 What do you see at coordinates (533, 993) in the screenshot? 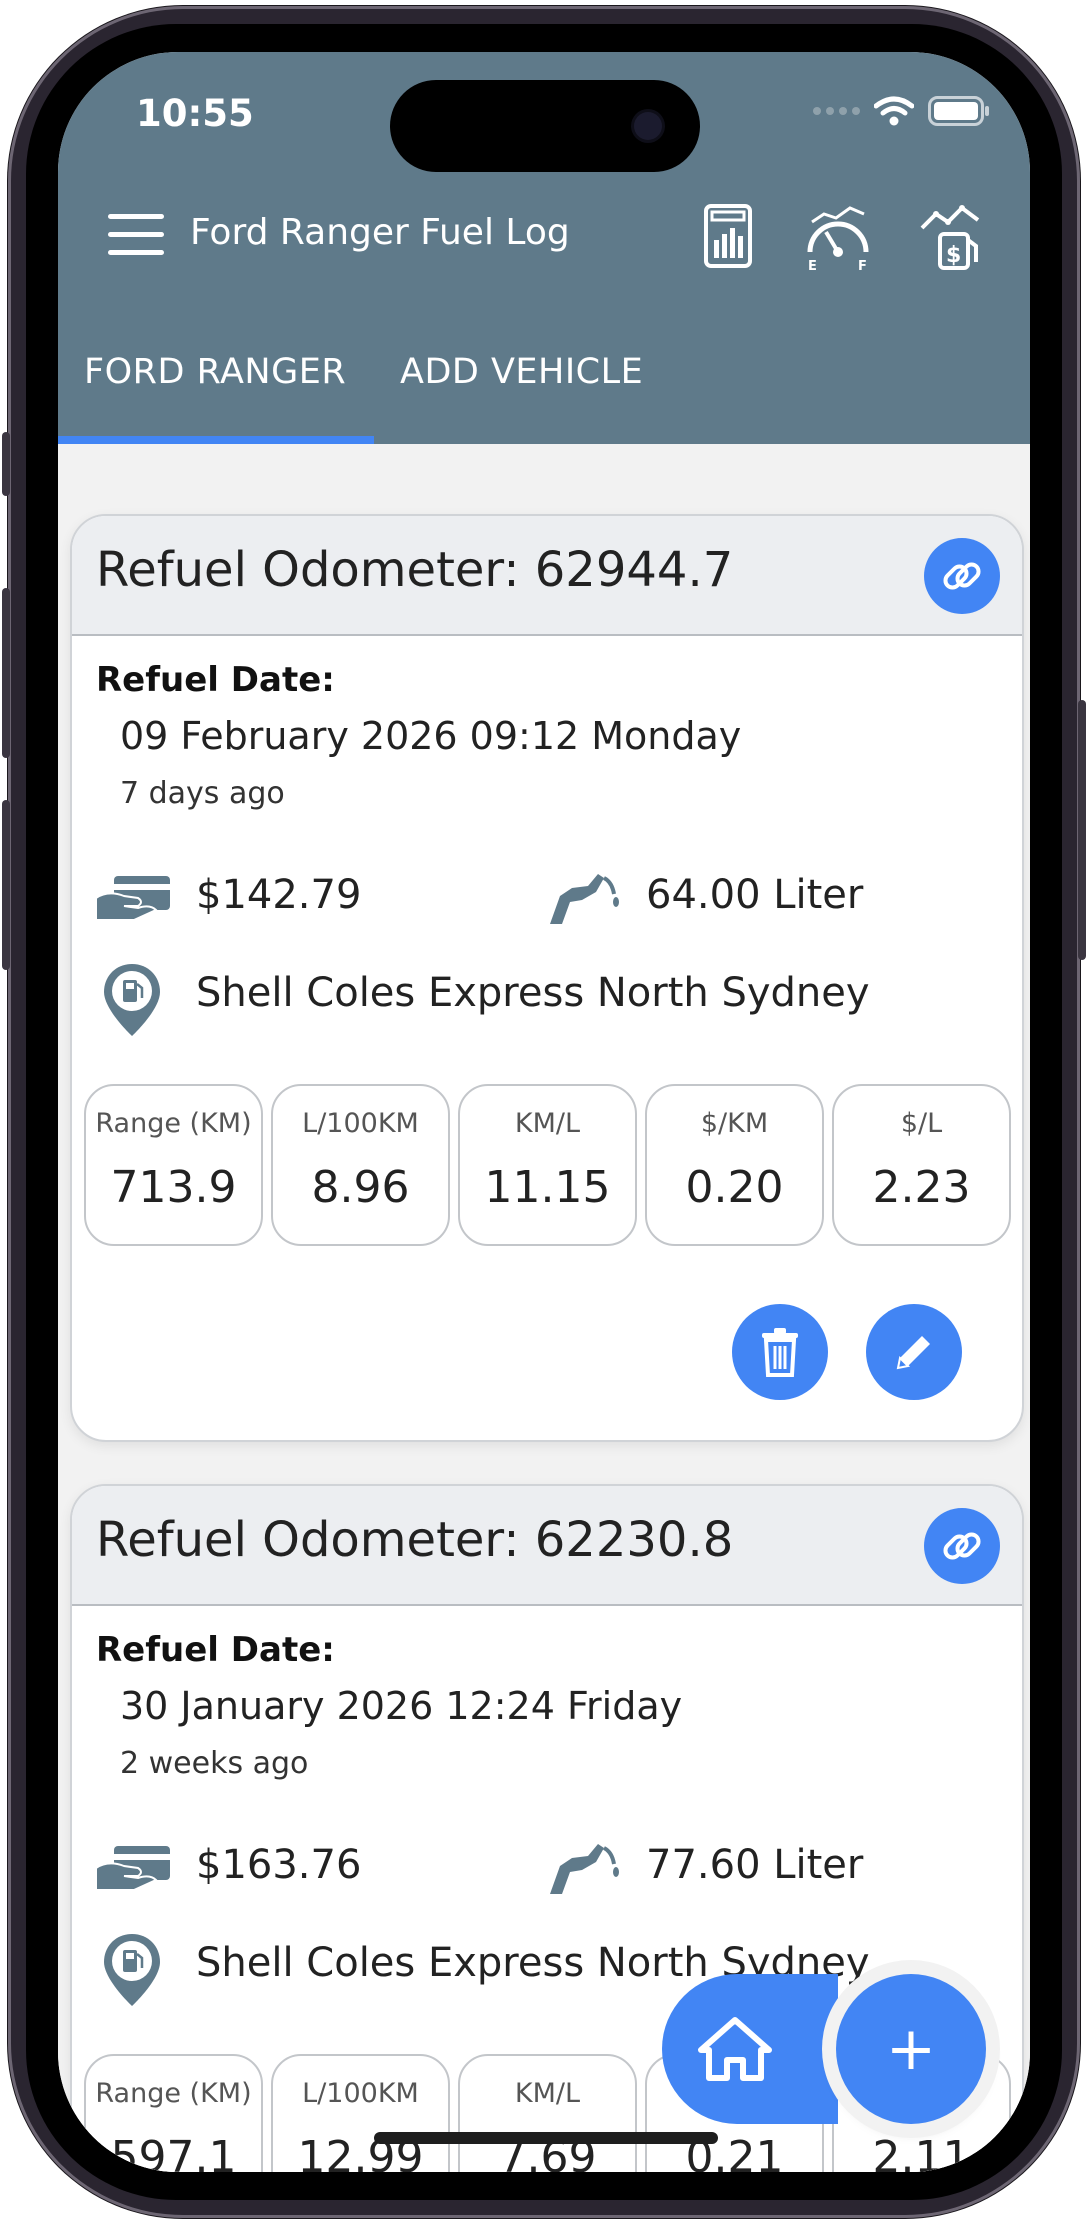
I see `station-name: Shell Coles Express North Sydney` at bounding box center [533, 993].